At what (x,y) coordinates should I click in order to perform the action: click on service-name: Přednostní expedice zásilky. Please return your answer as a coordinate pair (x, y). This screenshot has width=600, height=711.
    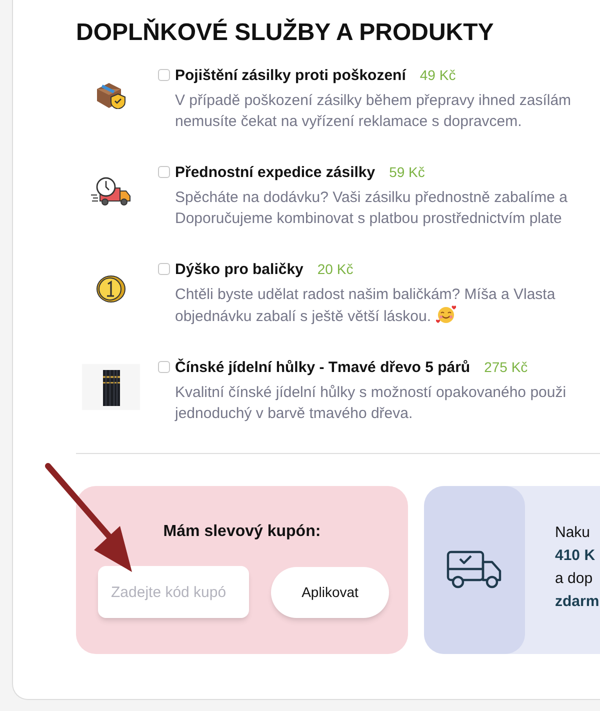
    Looking at the image, I should click on (275, 173).